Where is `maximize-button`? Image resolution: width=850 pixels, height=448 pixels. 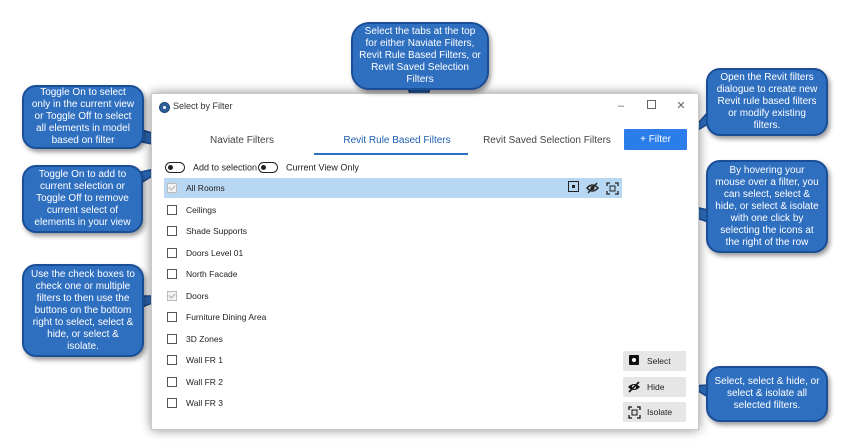
maximize-button is located at coordinates (651, 106).